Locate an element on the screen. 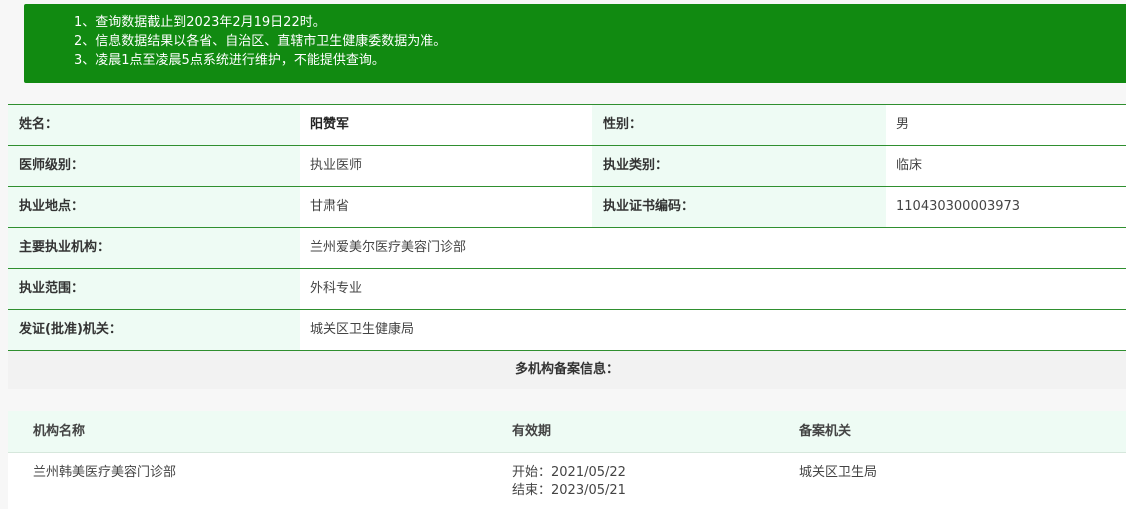 Image resolution: width=1126 pixels, height=509 pixels. scope-label: 执业范围： is located at coordinates (154, 289).